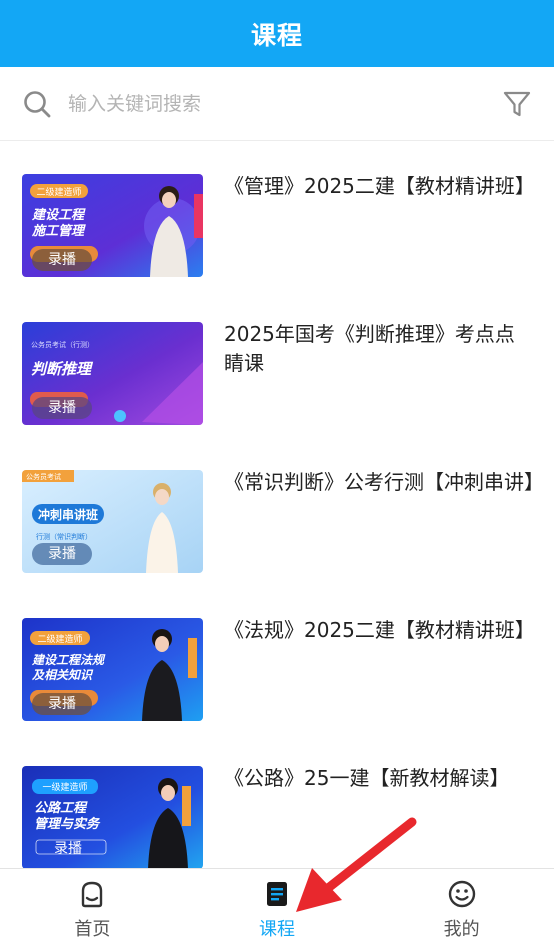 Image resolution: width=554 pixels, height=950 pixels. Describe the element at coordinates (285, 103) in the screenshot. I see `search-input` at that location.